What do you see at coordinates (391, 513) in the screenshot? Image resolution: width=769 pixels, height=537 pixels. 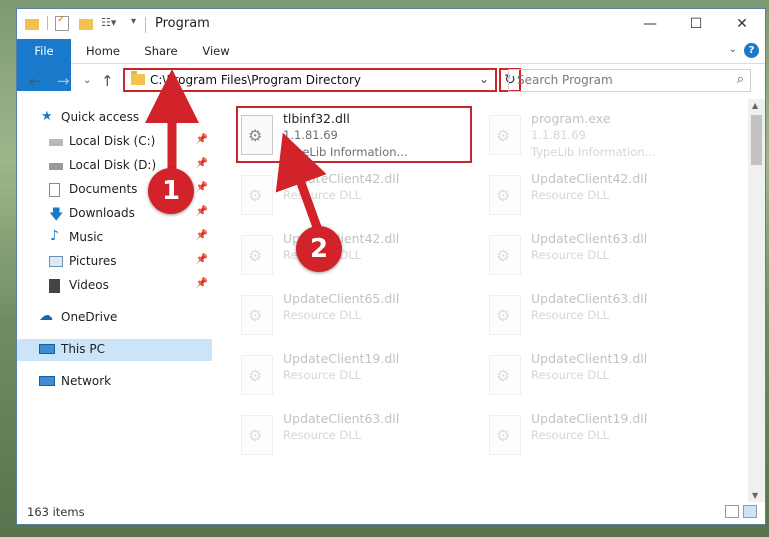 I see `status-bar: 163 items` at bounding box center [391, 513].